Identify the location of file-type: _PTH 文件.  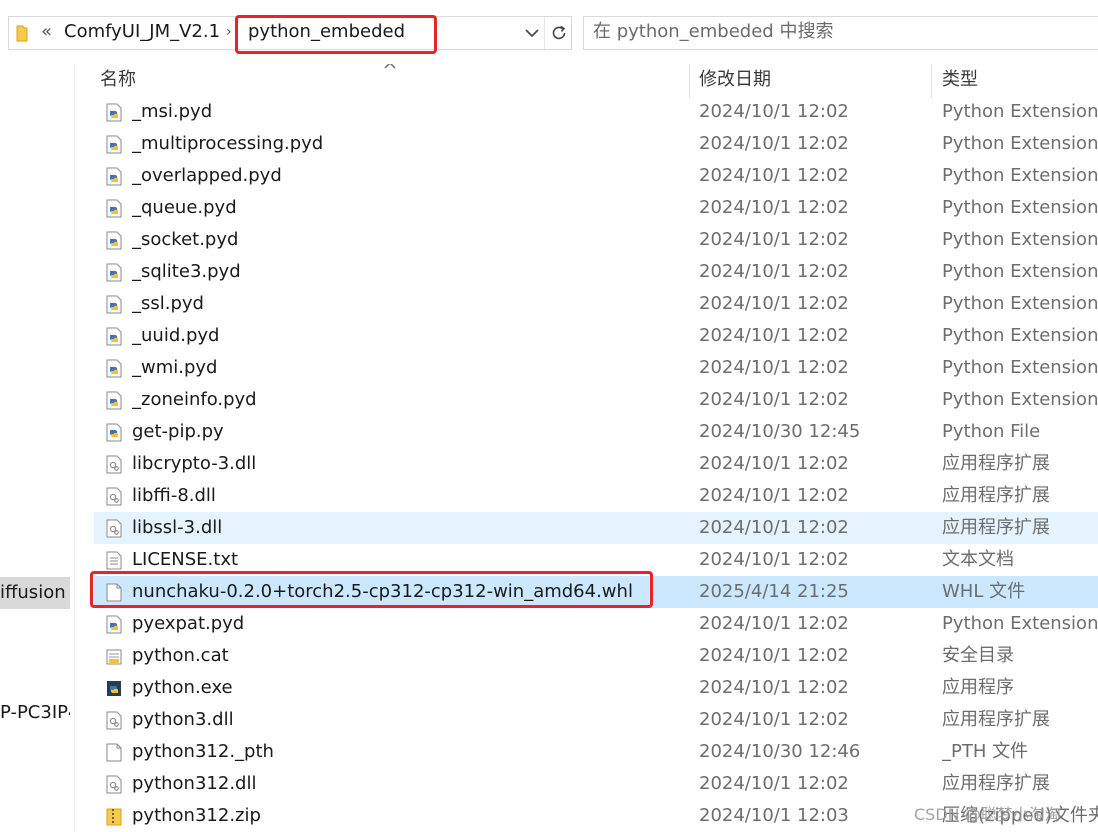
(985, 751).